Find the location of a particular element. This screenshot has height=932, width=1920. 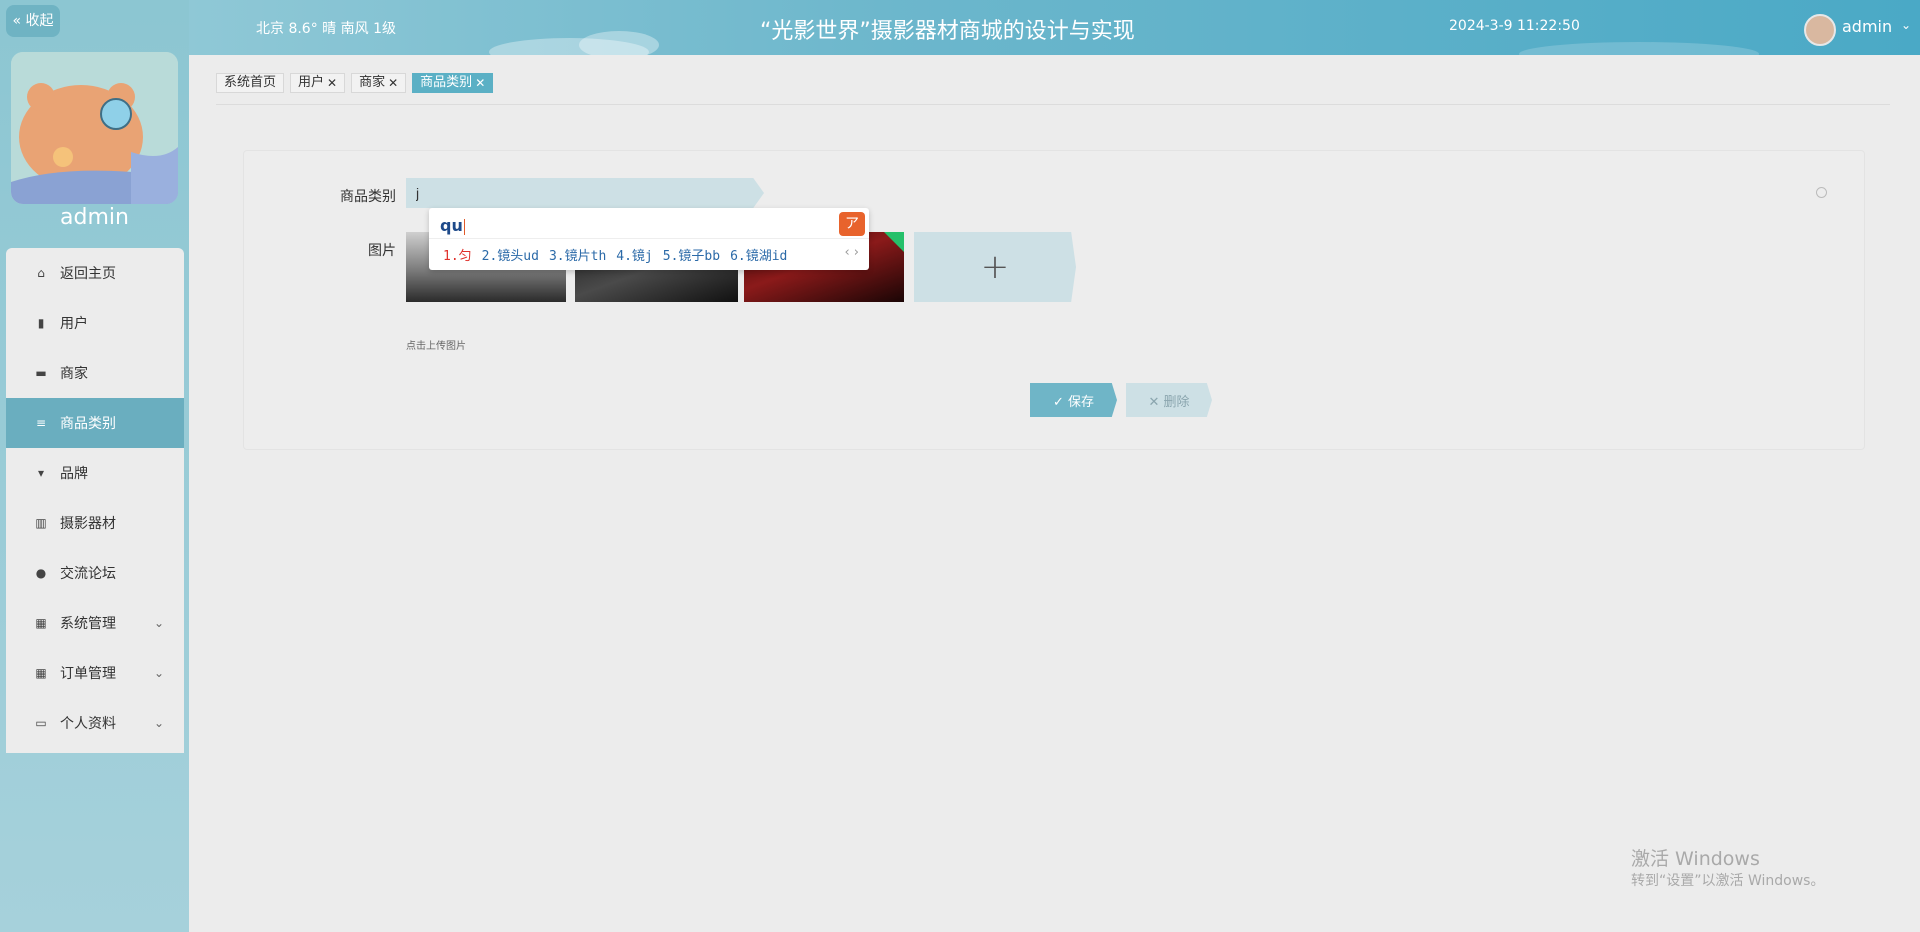

sidebar-item-label: 商品类别 is located at coordinates (88, 424).